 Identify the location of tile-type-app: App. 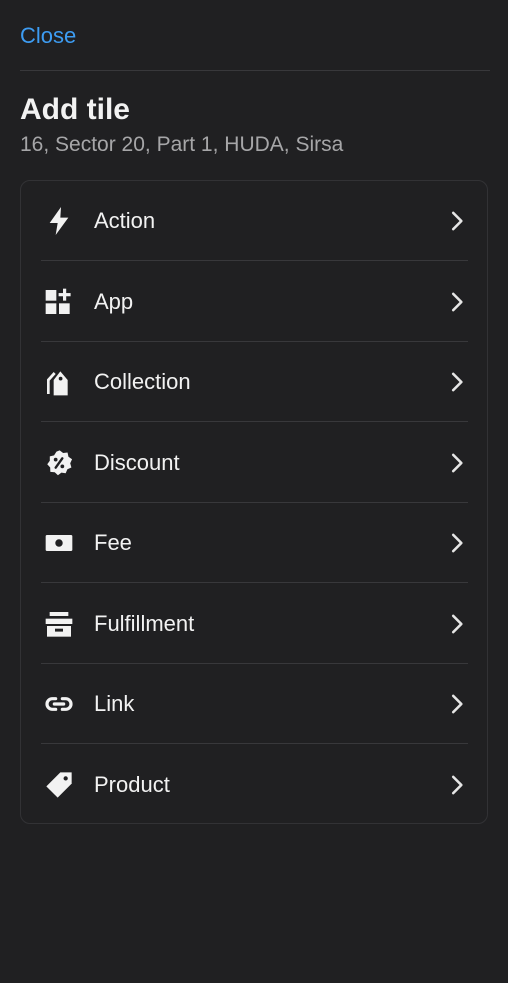
(254, 302).